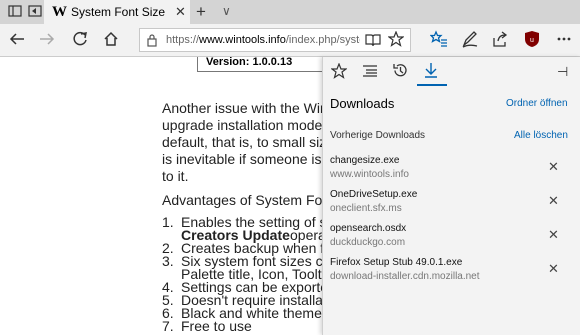 This screenshot has height=335, width=580. What do you see at coordinates (249, 62) in the screenshot?
I see `version-label: Version: 1.0.0.13` at bounding box center [249, 62].